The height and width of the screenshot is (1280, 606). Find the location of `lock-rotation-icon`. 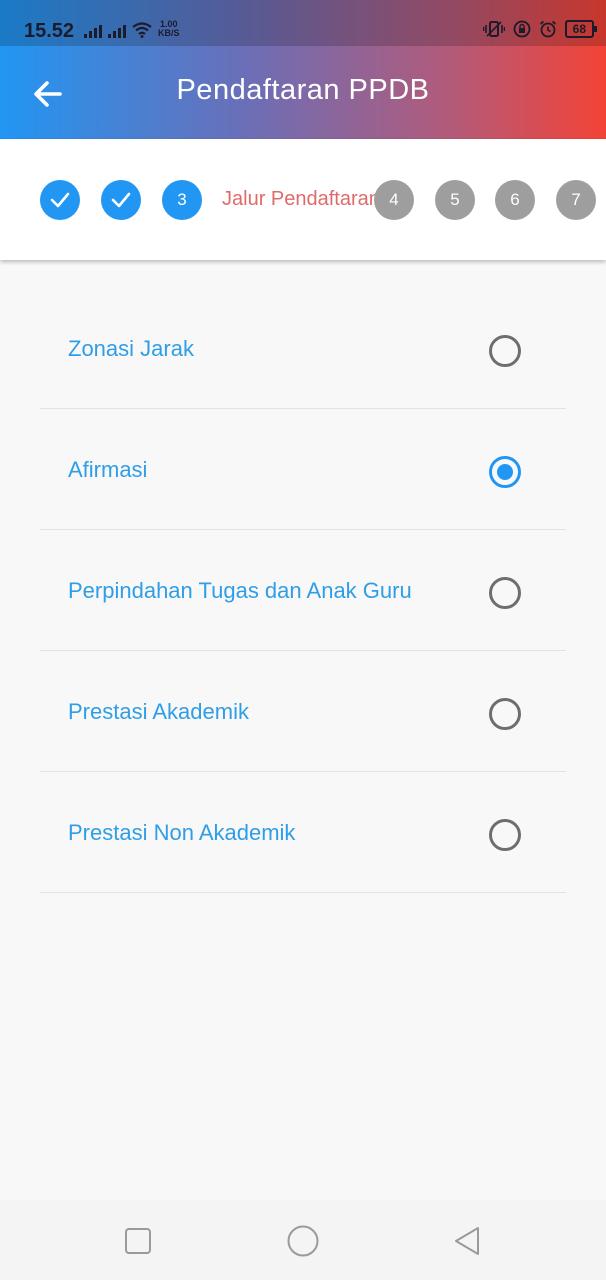

lock-rotation-icon is located at coordinates (522, 29).